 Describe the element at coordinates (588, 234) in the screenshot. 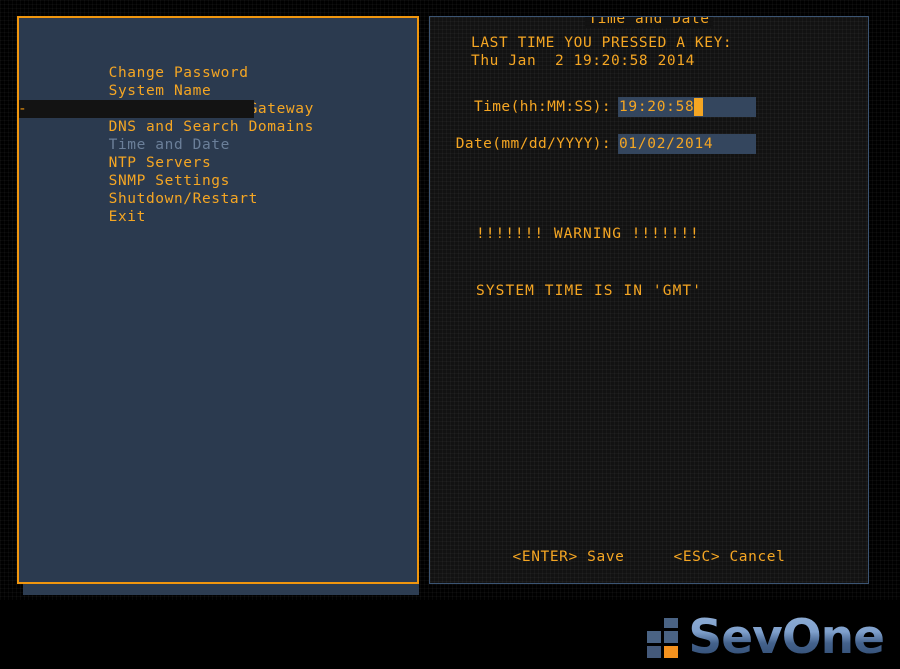

I see `warning-headline: !!!!!!! WARNING !!!!!!!` at that location.